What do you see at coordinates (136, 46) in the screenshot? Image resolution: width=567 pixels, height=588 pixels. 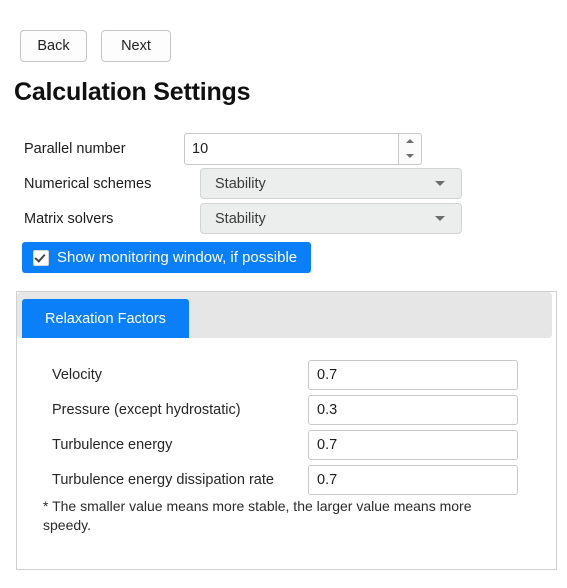 I see `next-button: Next` at bounding box center [136, 46].